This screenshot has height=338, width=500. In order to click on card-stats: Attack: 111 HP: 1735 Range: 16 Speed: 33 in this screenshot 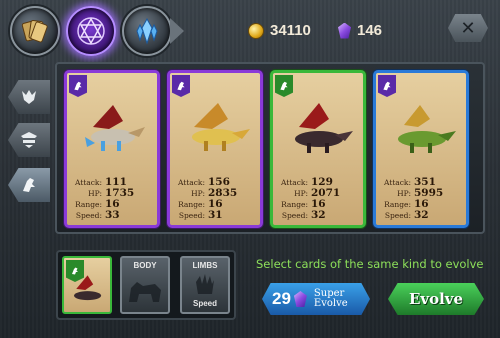, I will do `click(104, 198)`.